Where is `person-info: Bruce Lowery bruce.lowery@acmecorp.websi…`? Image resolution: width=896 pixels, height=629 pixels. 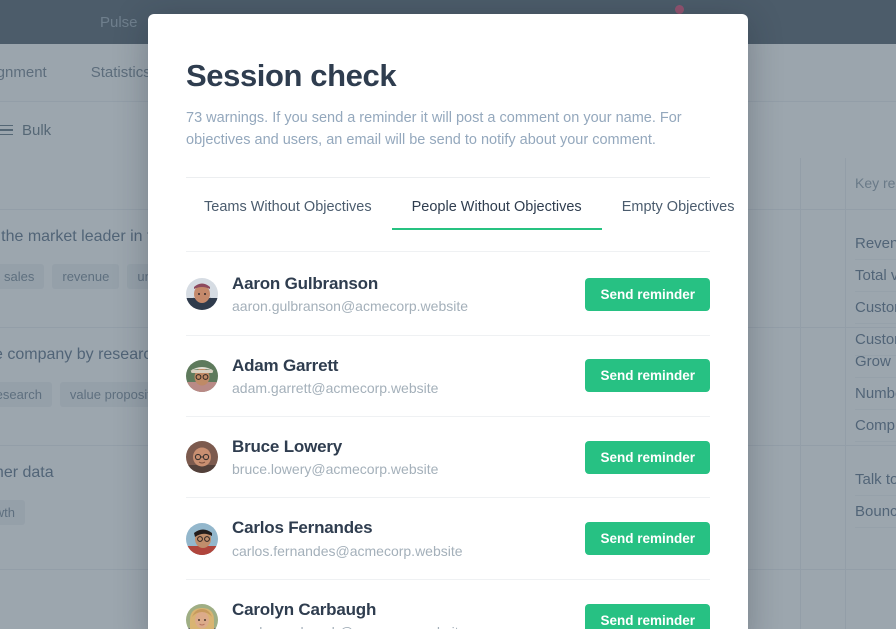
person-info: Bruce Lowery bruce.lowery@acmecorp.websi… is located at coordinates (401, 457).